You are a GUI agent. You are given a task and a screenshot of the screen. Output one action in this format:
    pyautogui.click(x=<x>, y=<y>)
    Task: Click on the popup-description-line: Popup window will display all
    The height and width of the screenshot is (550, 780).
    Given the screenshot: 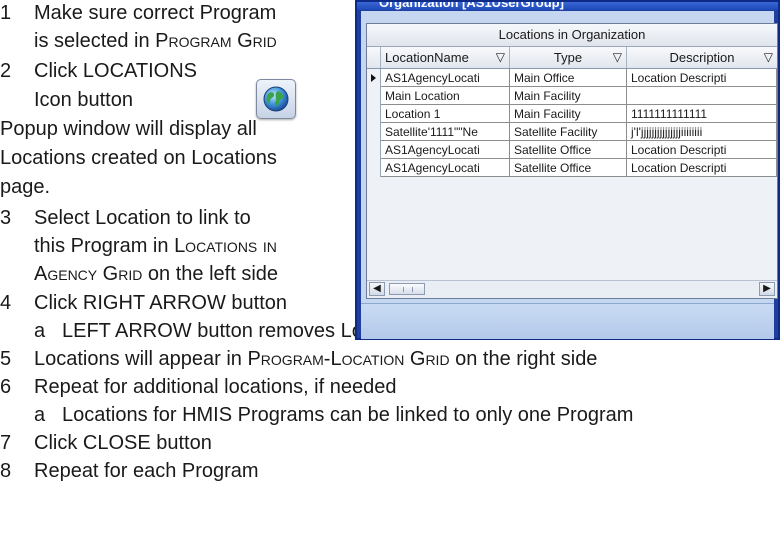 What is the action you would take?
    pyautogui.click(x=128, y=129)
    